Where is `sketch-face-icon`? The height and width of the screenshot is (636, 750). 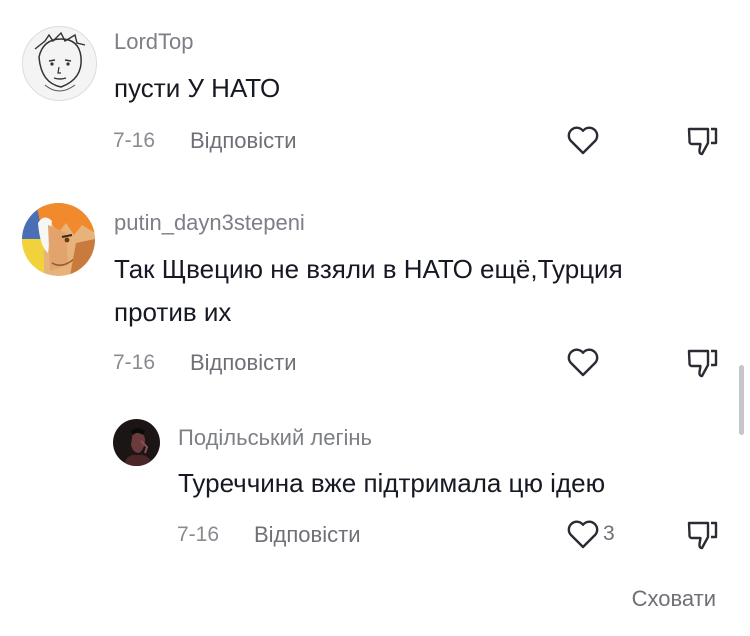
sketch-face-icon is located at coordinates (59, 63).